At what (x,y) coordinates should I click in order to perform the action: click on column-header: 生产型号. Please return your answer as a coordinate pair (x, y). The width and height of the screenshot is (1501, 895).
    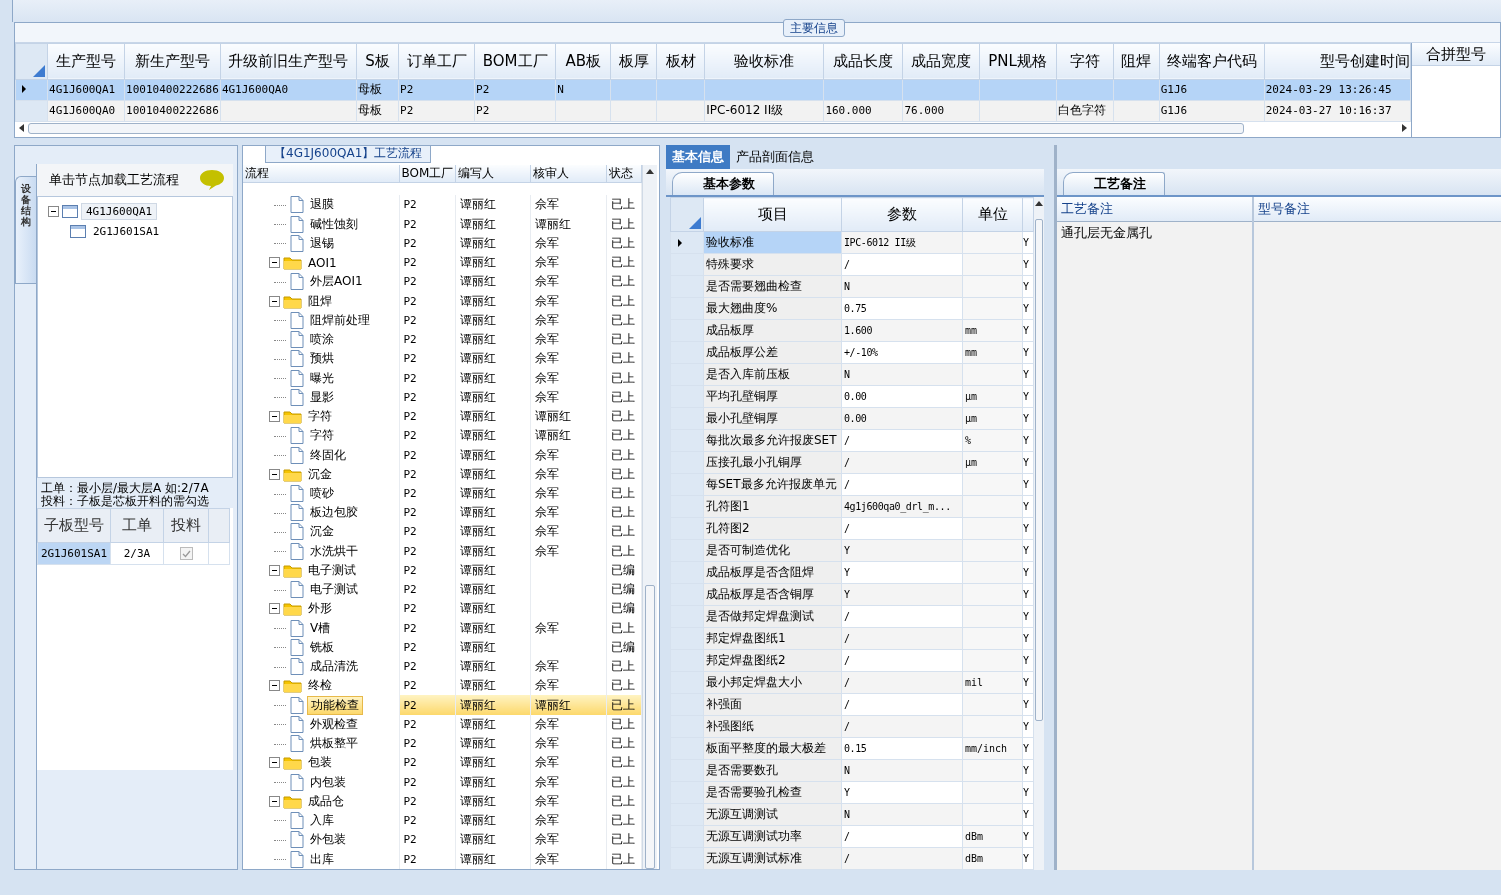
    Looking at the image, I should click on (86, 61).